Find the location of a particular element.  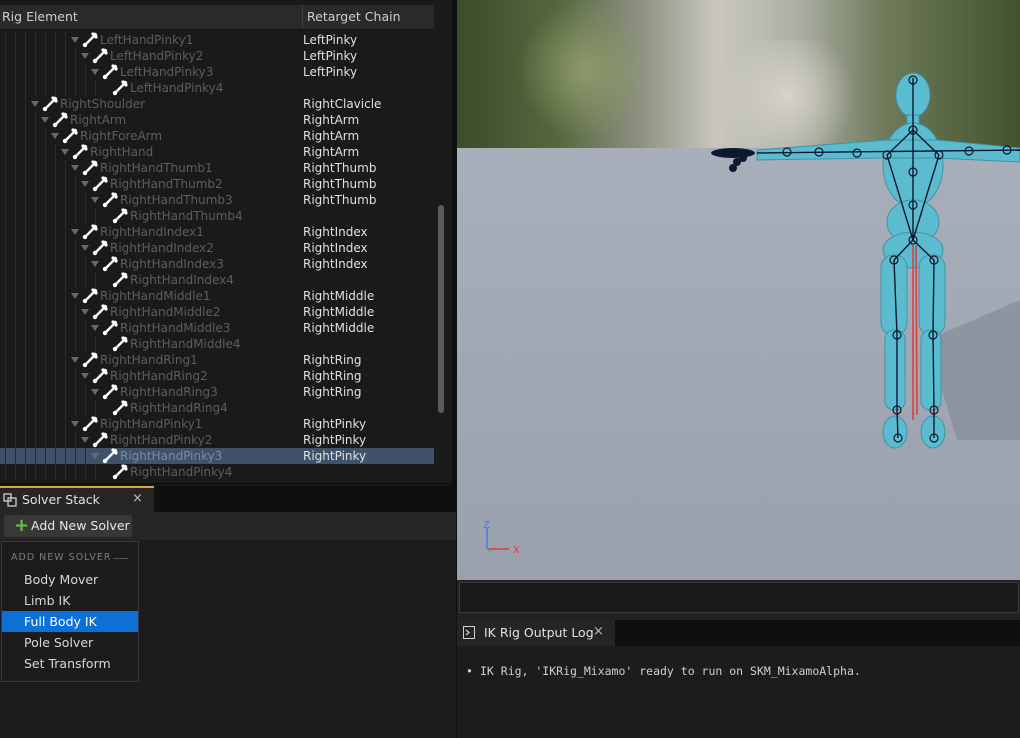

menu-item-set-transform: Set Transform is located at coordinates (70, 663).